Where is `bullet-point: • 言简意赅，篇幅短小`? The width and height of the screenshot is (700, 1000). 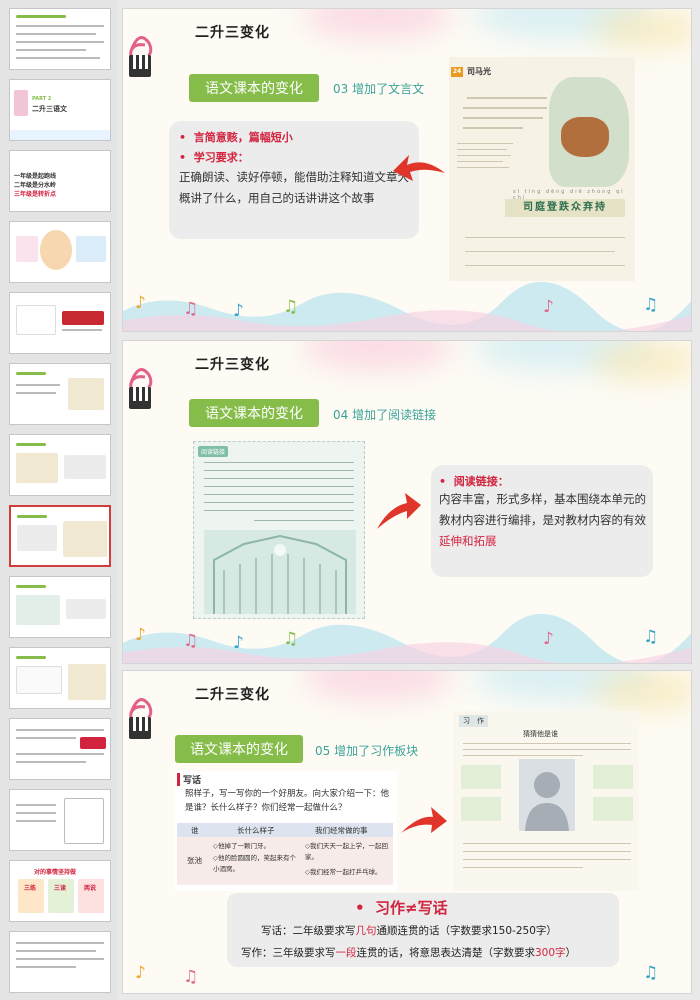 bullet-point: • 言简意赅，篇幅短小 is located at coordinates (236, 137).